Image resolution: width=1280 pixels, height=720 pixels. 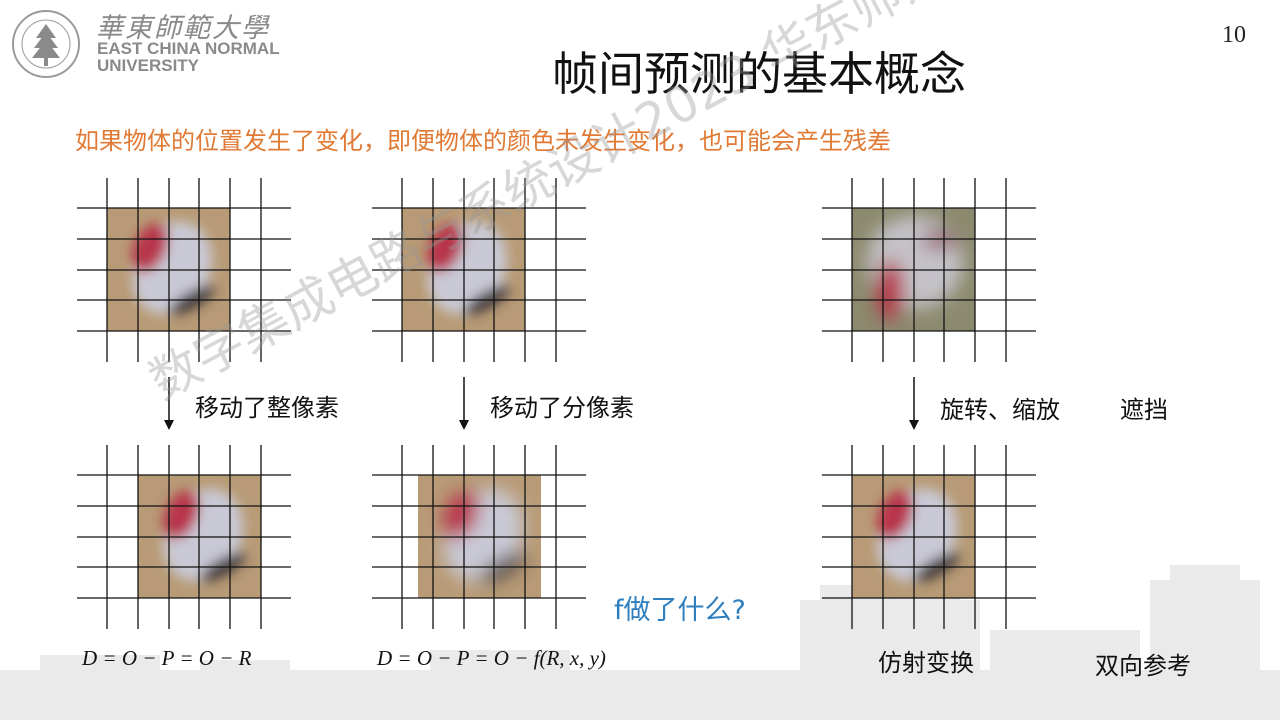 What do you see at coordinates (167, 658) in the screenshot?
I see `formula-integer: D = O − P = O − R` at bounding box center [167, 658].